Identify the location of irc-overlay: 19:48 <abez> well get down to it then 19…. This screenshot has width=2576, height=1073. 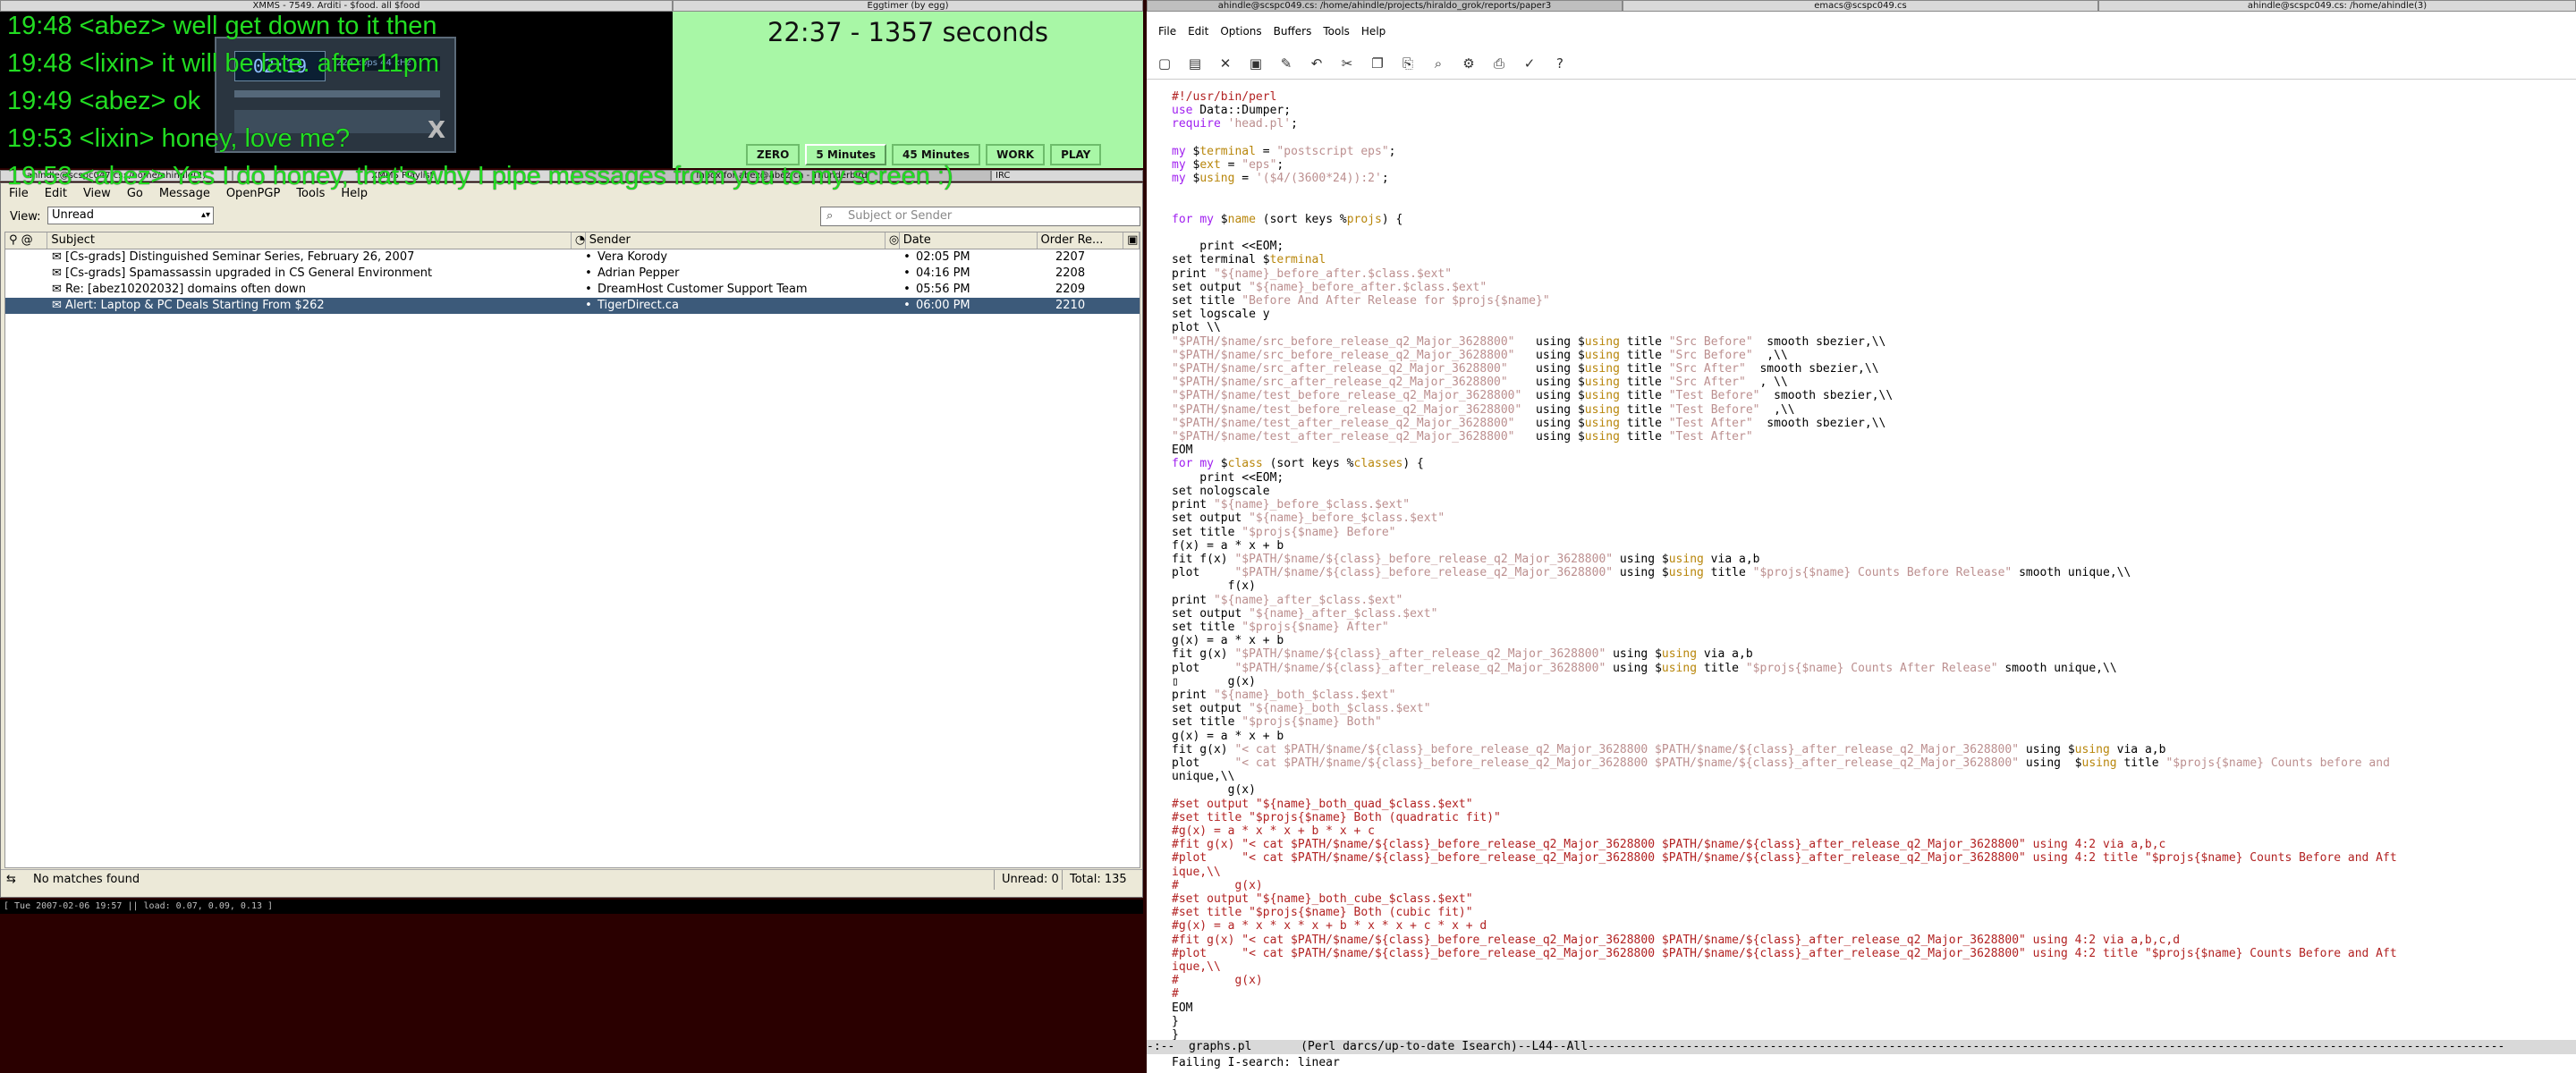
(633, 101).